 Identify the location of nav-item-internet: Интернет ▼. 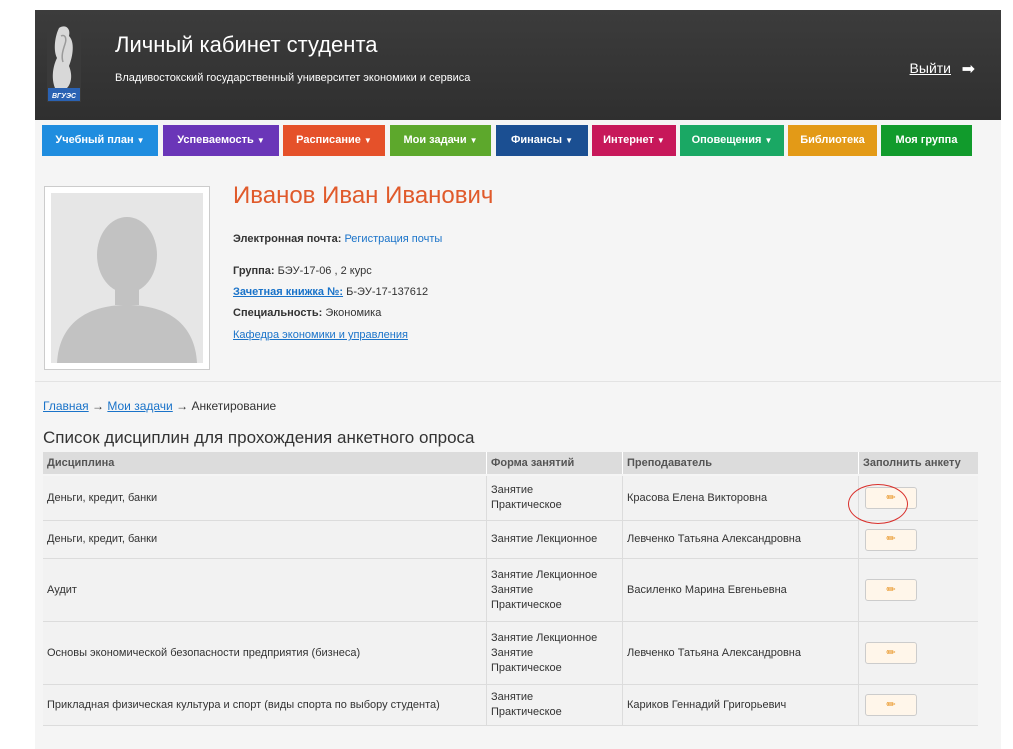
(634, 140).